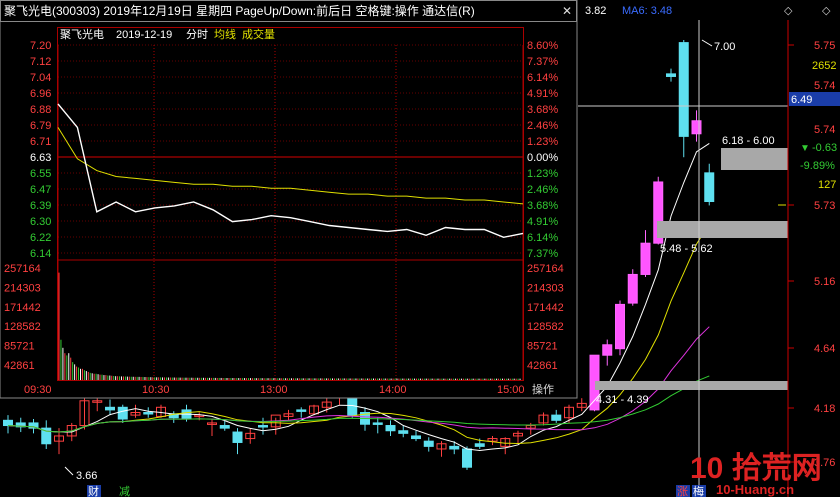  I want to click on watermark-logo: 10 拾荒网 10-Huang.cn, so click(756, 474).